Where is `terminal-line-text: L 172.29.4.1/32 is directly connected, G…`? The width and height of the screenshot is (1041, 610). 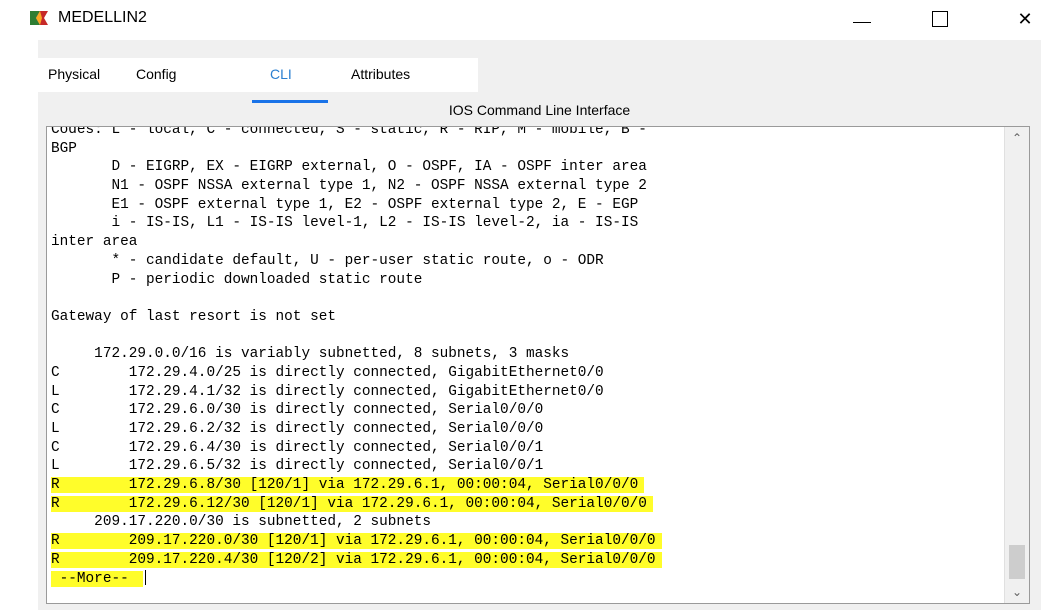 terminal-line-text: L 172.29.4.1/32 is directly connected, G… is located at coordinates (327, 391).